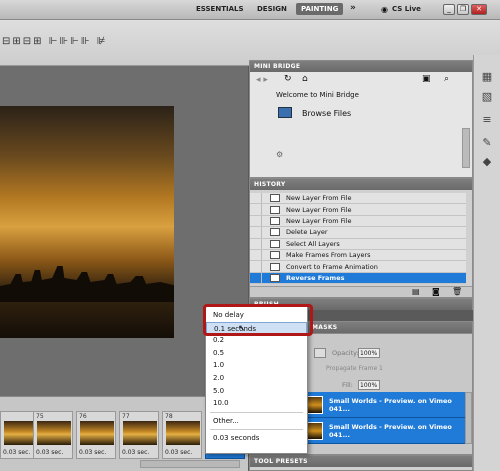 The height and width of the screenshot is (471, 500). What do you see at coordinates (126, 416) in the screenshot?
I see `frame-number: 77` at bounding box center [126, 416].